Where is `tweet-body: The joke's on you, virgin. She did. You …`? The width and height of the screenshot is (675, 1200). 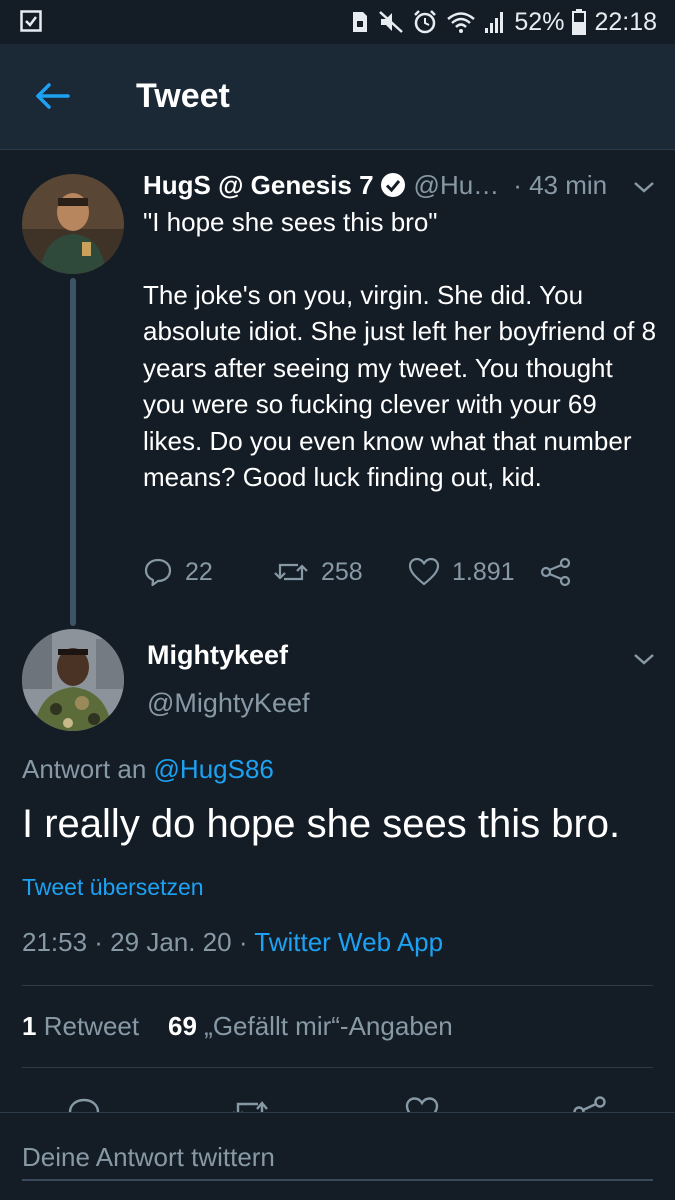 tweet-body: The joke's on you, virgin. She did. You … is located at coordinates (400, 386).